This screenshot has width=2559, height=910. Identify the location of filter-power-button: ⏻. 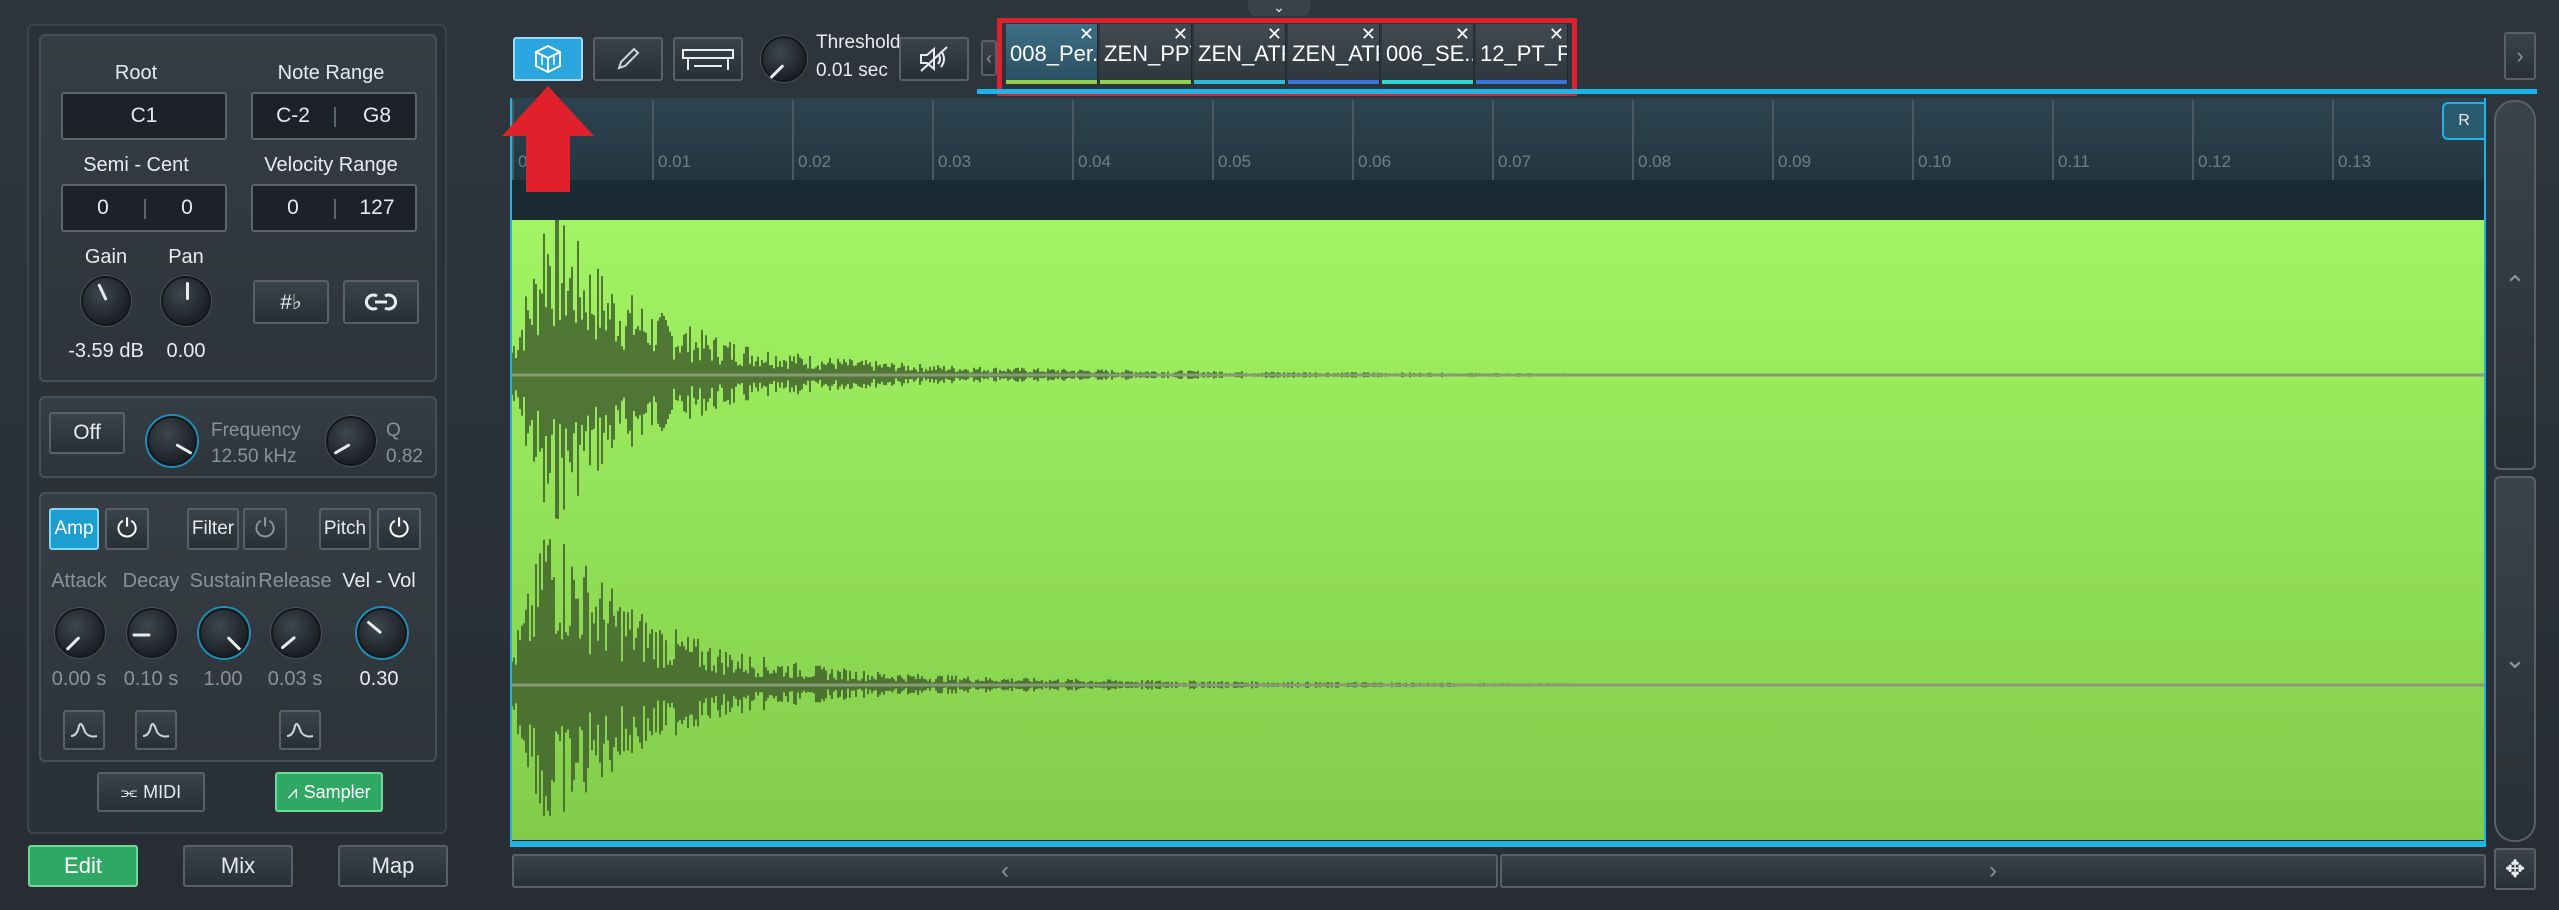
(265, 529).